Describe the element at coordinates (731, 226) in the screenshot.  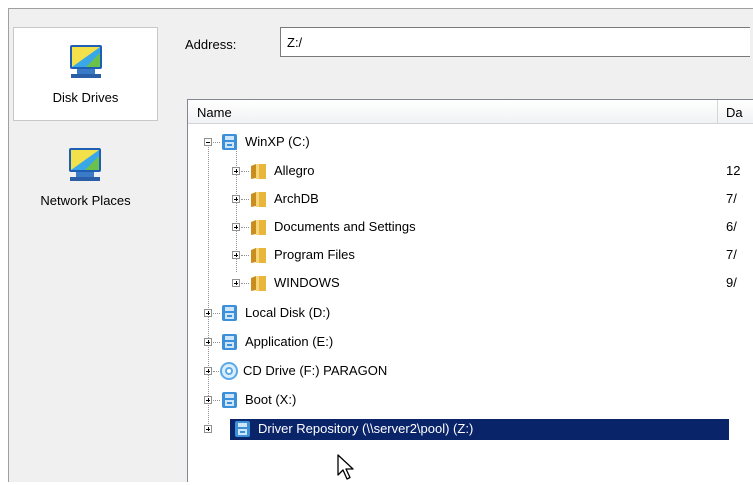
I see `date-cell: 6/` at that location.